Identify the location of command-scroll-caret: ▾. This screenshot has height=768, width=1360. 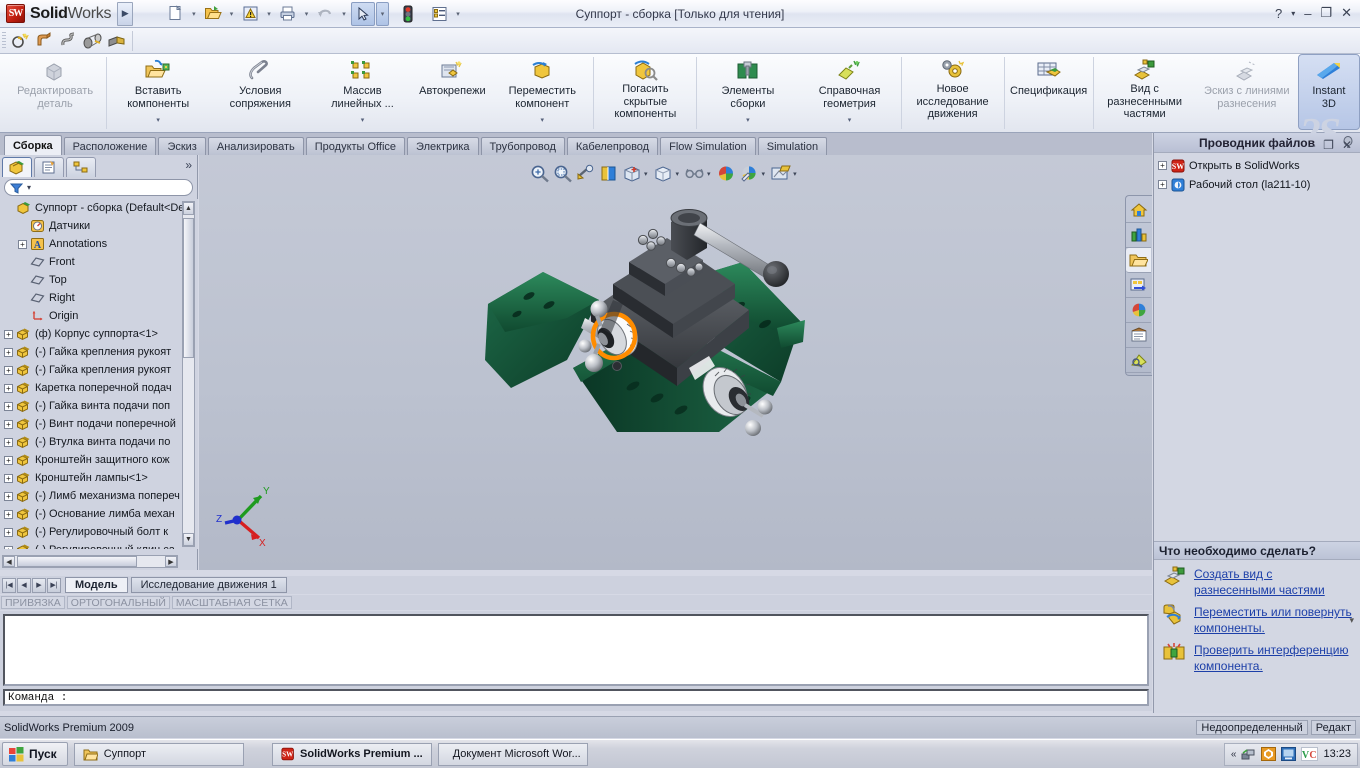
(1351, 620).